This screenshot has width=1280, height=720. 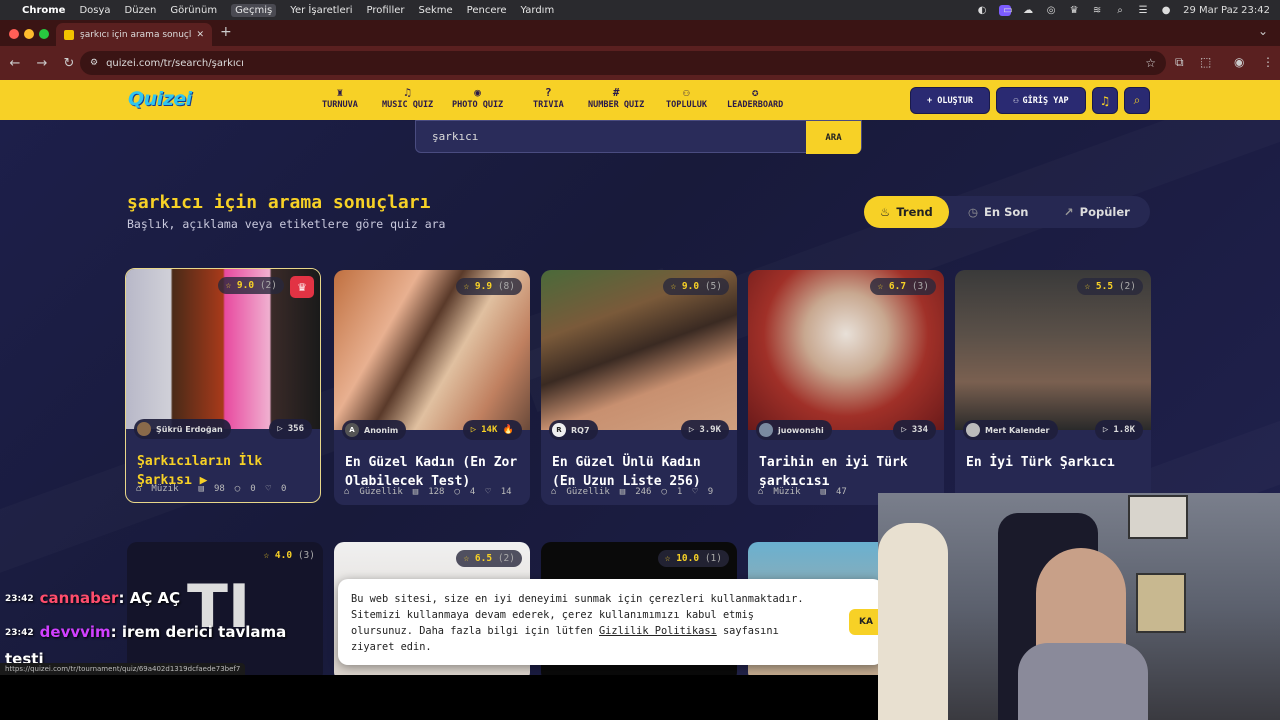 I want to click on sort-trend-button: ♨ Trend, so click(x=906, y=212).